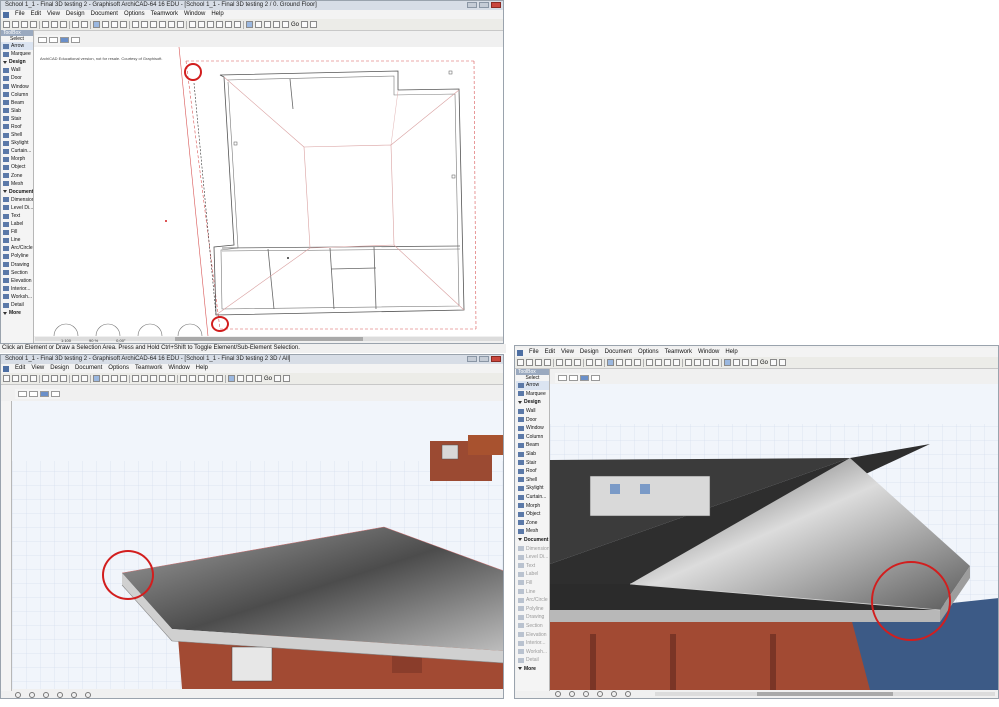 This screenshot has height=707, width=999. Describe the element at coordinates (258, 378) in the screenshot. I see `zoom-icon` at that location.